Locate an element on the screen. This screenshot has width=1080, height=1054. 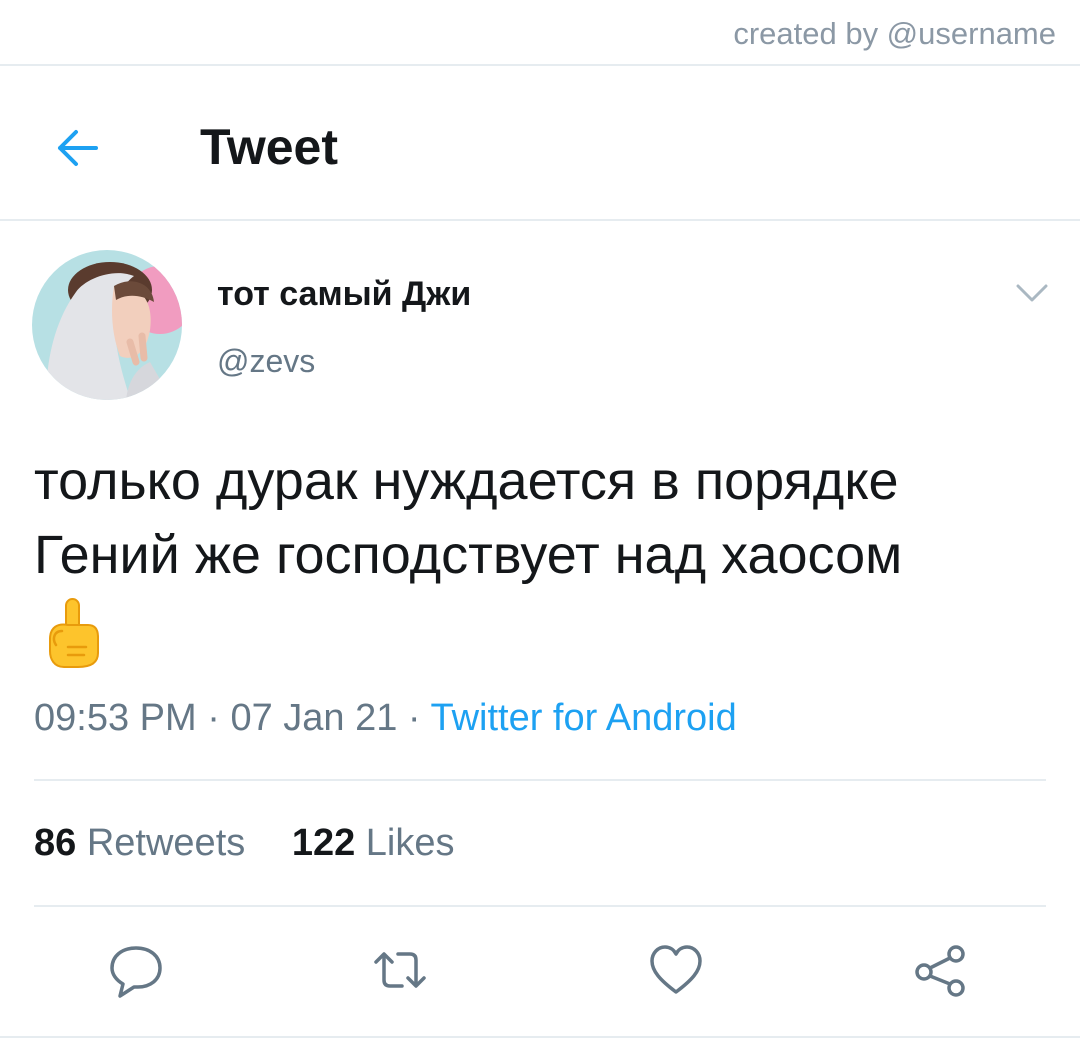
pointing-up-emoji is located at coordinates (71, 633).